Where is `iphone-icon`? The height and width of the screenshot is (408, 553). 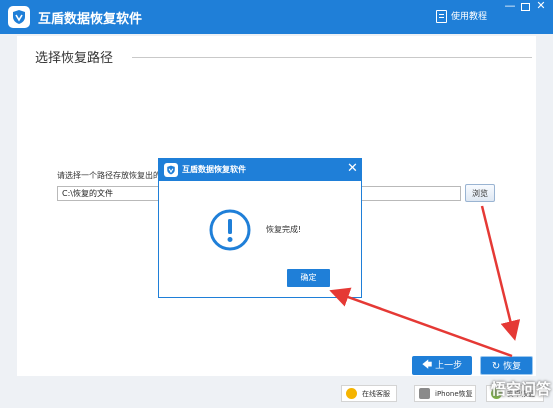 iphone-icon is located at coordinates (424, 393).